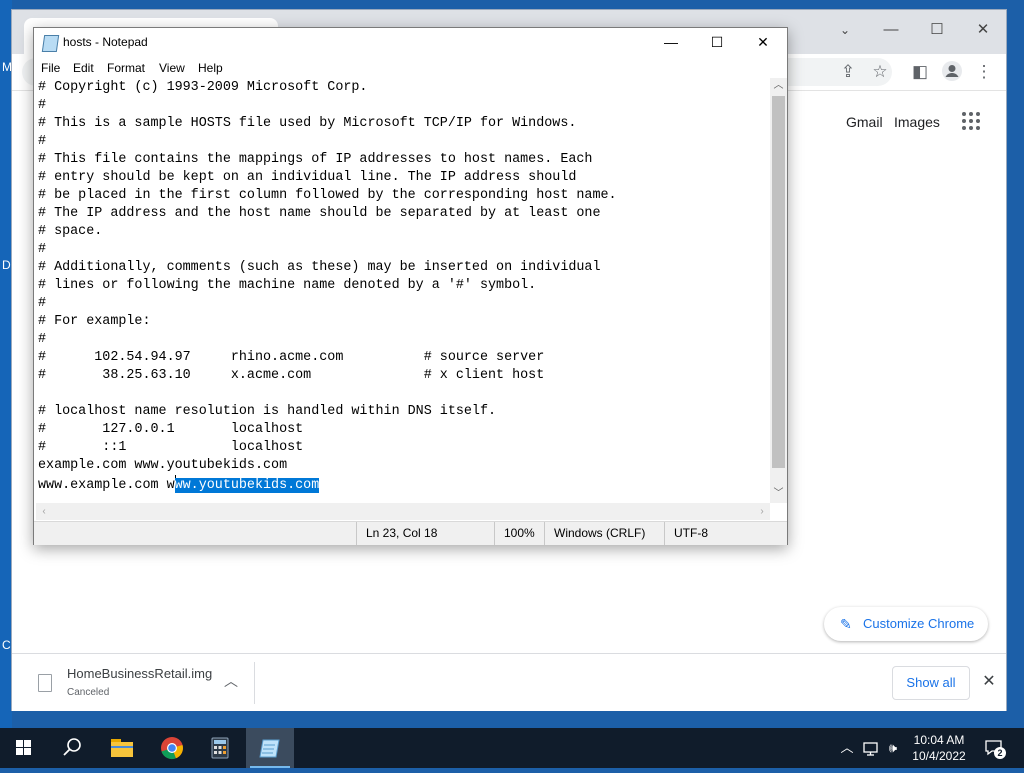  I want to click on notepad-taskbar-button, so click(270, 748).